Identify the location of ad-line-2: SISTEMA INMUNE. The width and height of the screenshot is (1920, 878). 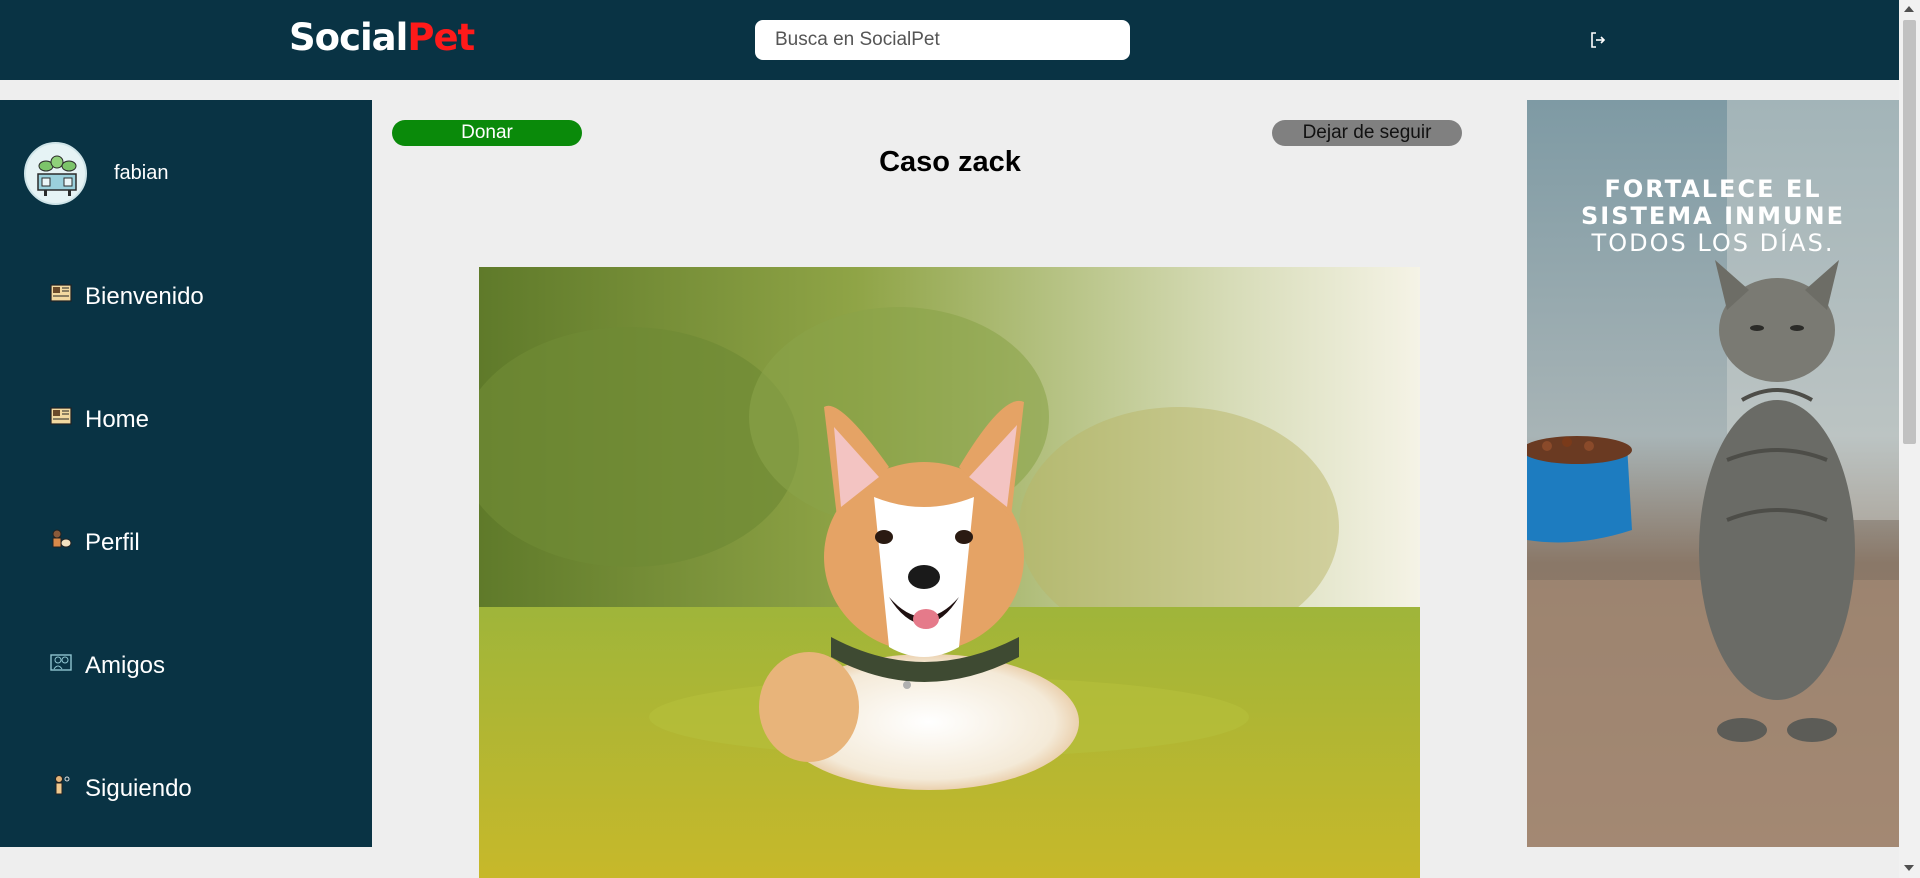
(1713, 216).